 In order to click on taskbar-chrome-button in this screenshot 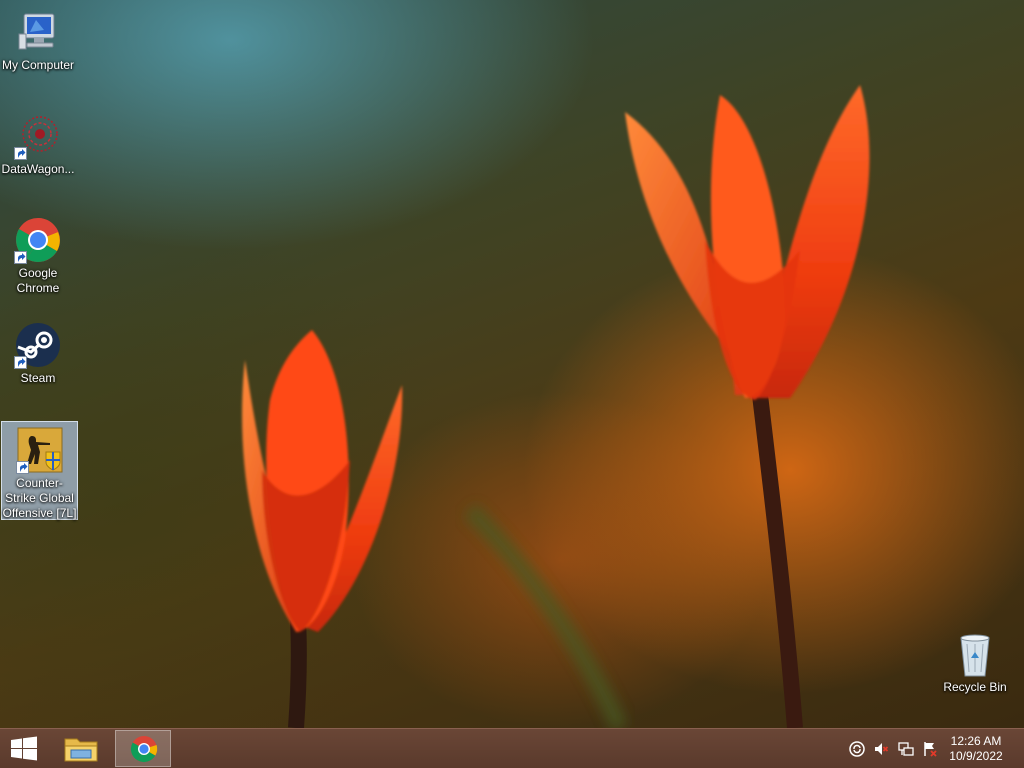, I will do `click(143, 748)`.